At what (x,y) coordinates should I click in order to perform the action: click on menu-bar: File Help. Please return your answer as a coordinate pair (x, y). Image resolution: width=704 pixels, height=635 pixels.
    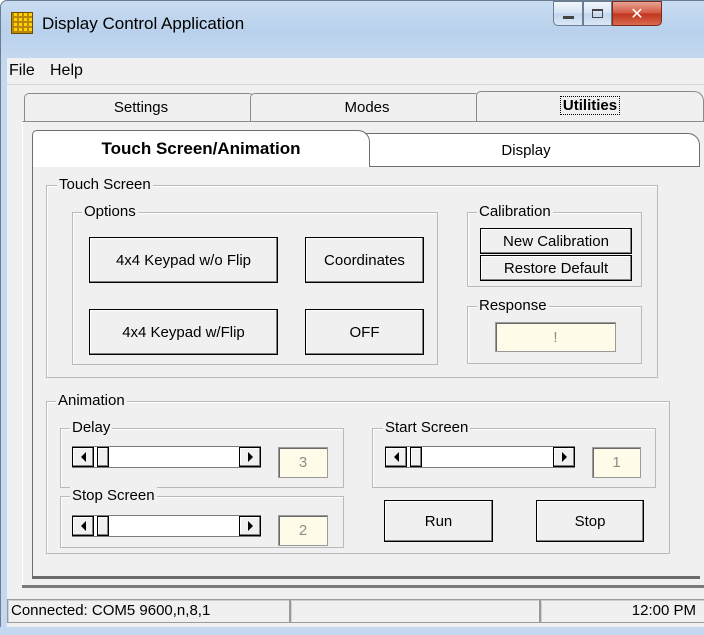
    Looking at the image, I should click on (355, 71).